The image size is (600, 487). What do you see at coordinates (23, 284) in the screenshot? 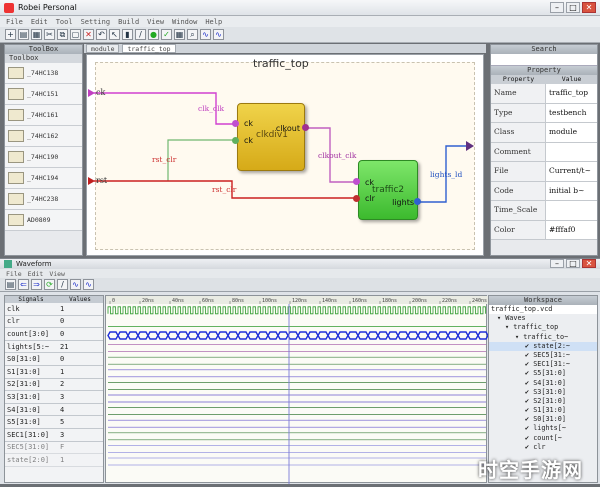
I see `arrow-left-icon: ⇐` at bounding box center [23, 284].